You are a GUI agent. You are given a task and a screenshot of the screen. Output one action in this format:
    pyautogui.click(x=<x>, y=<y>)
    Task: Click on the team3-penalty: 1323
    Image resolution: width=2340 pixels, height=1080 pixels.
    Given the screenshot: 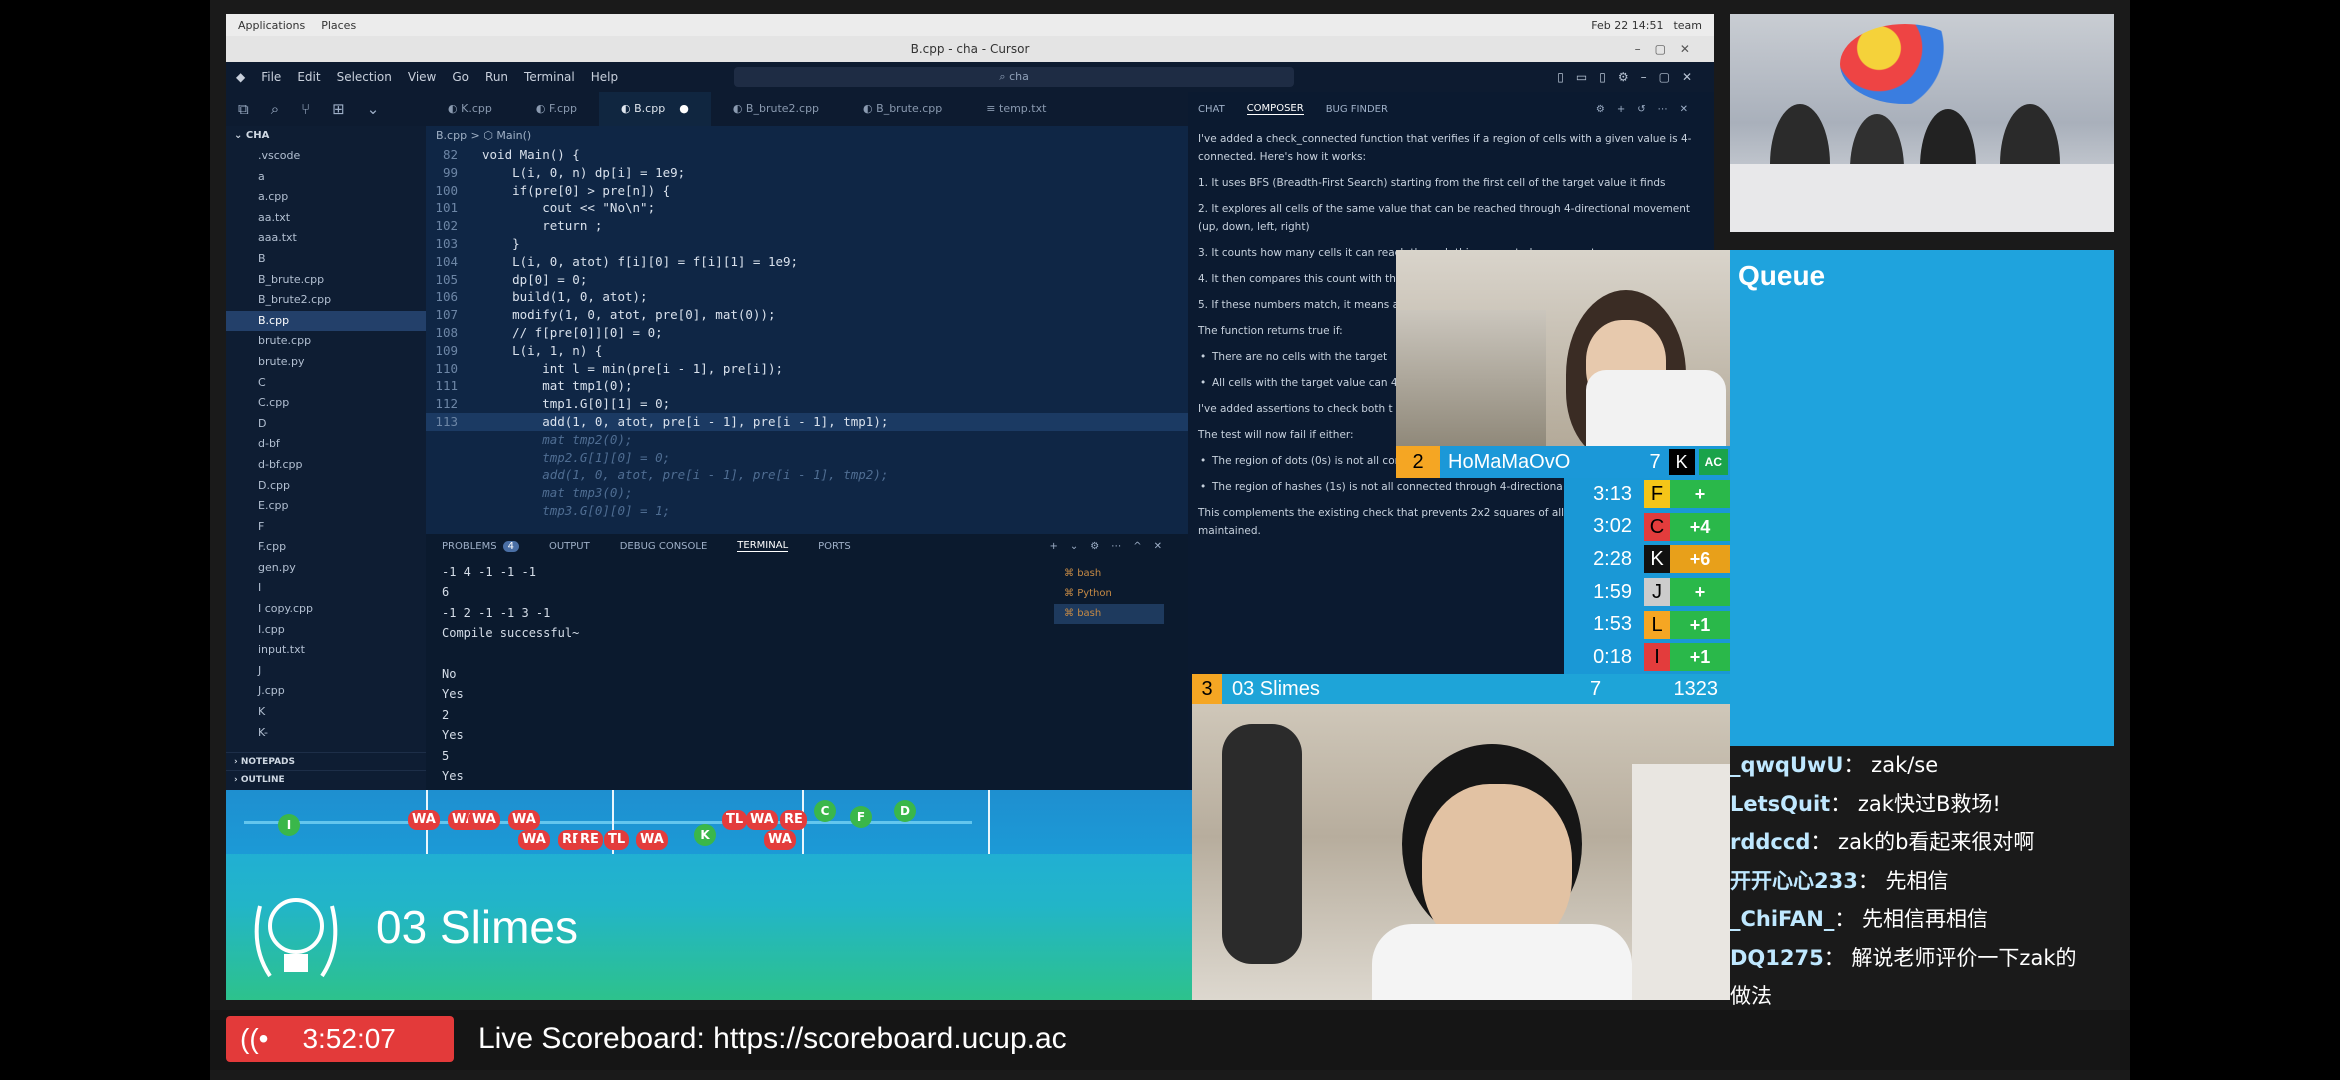 What is the action you would take?
    pyautogui.click(x=1696, y=688)
    